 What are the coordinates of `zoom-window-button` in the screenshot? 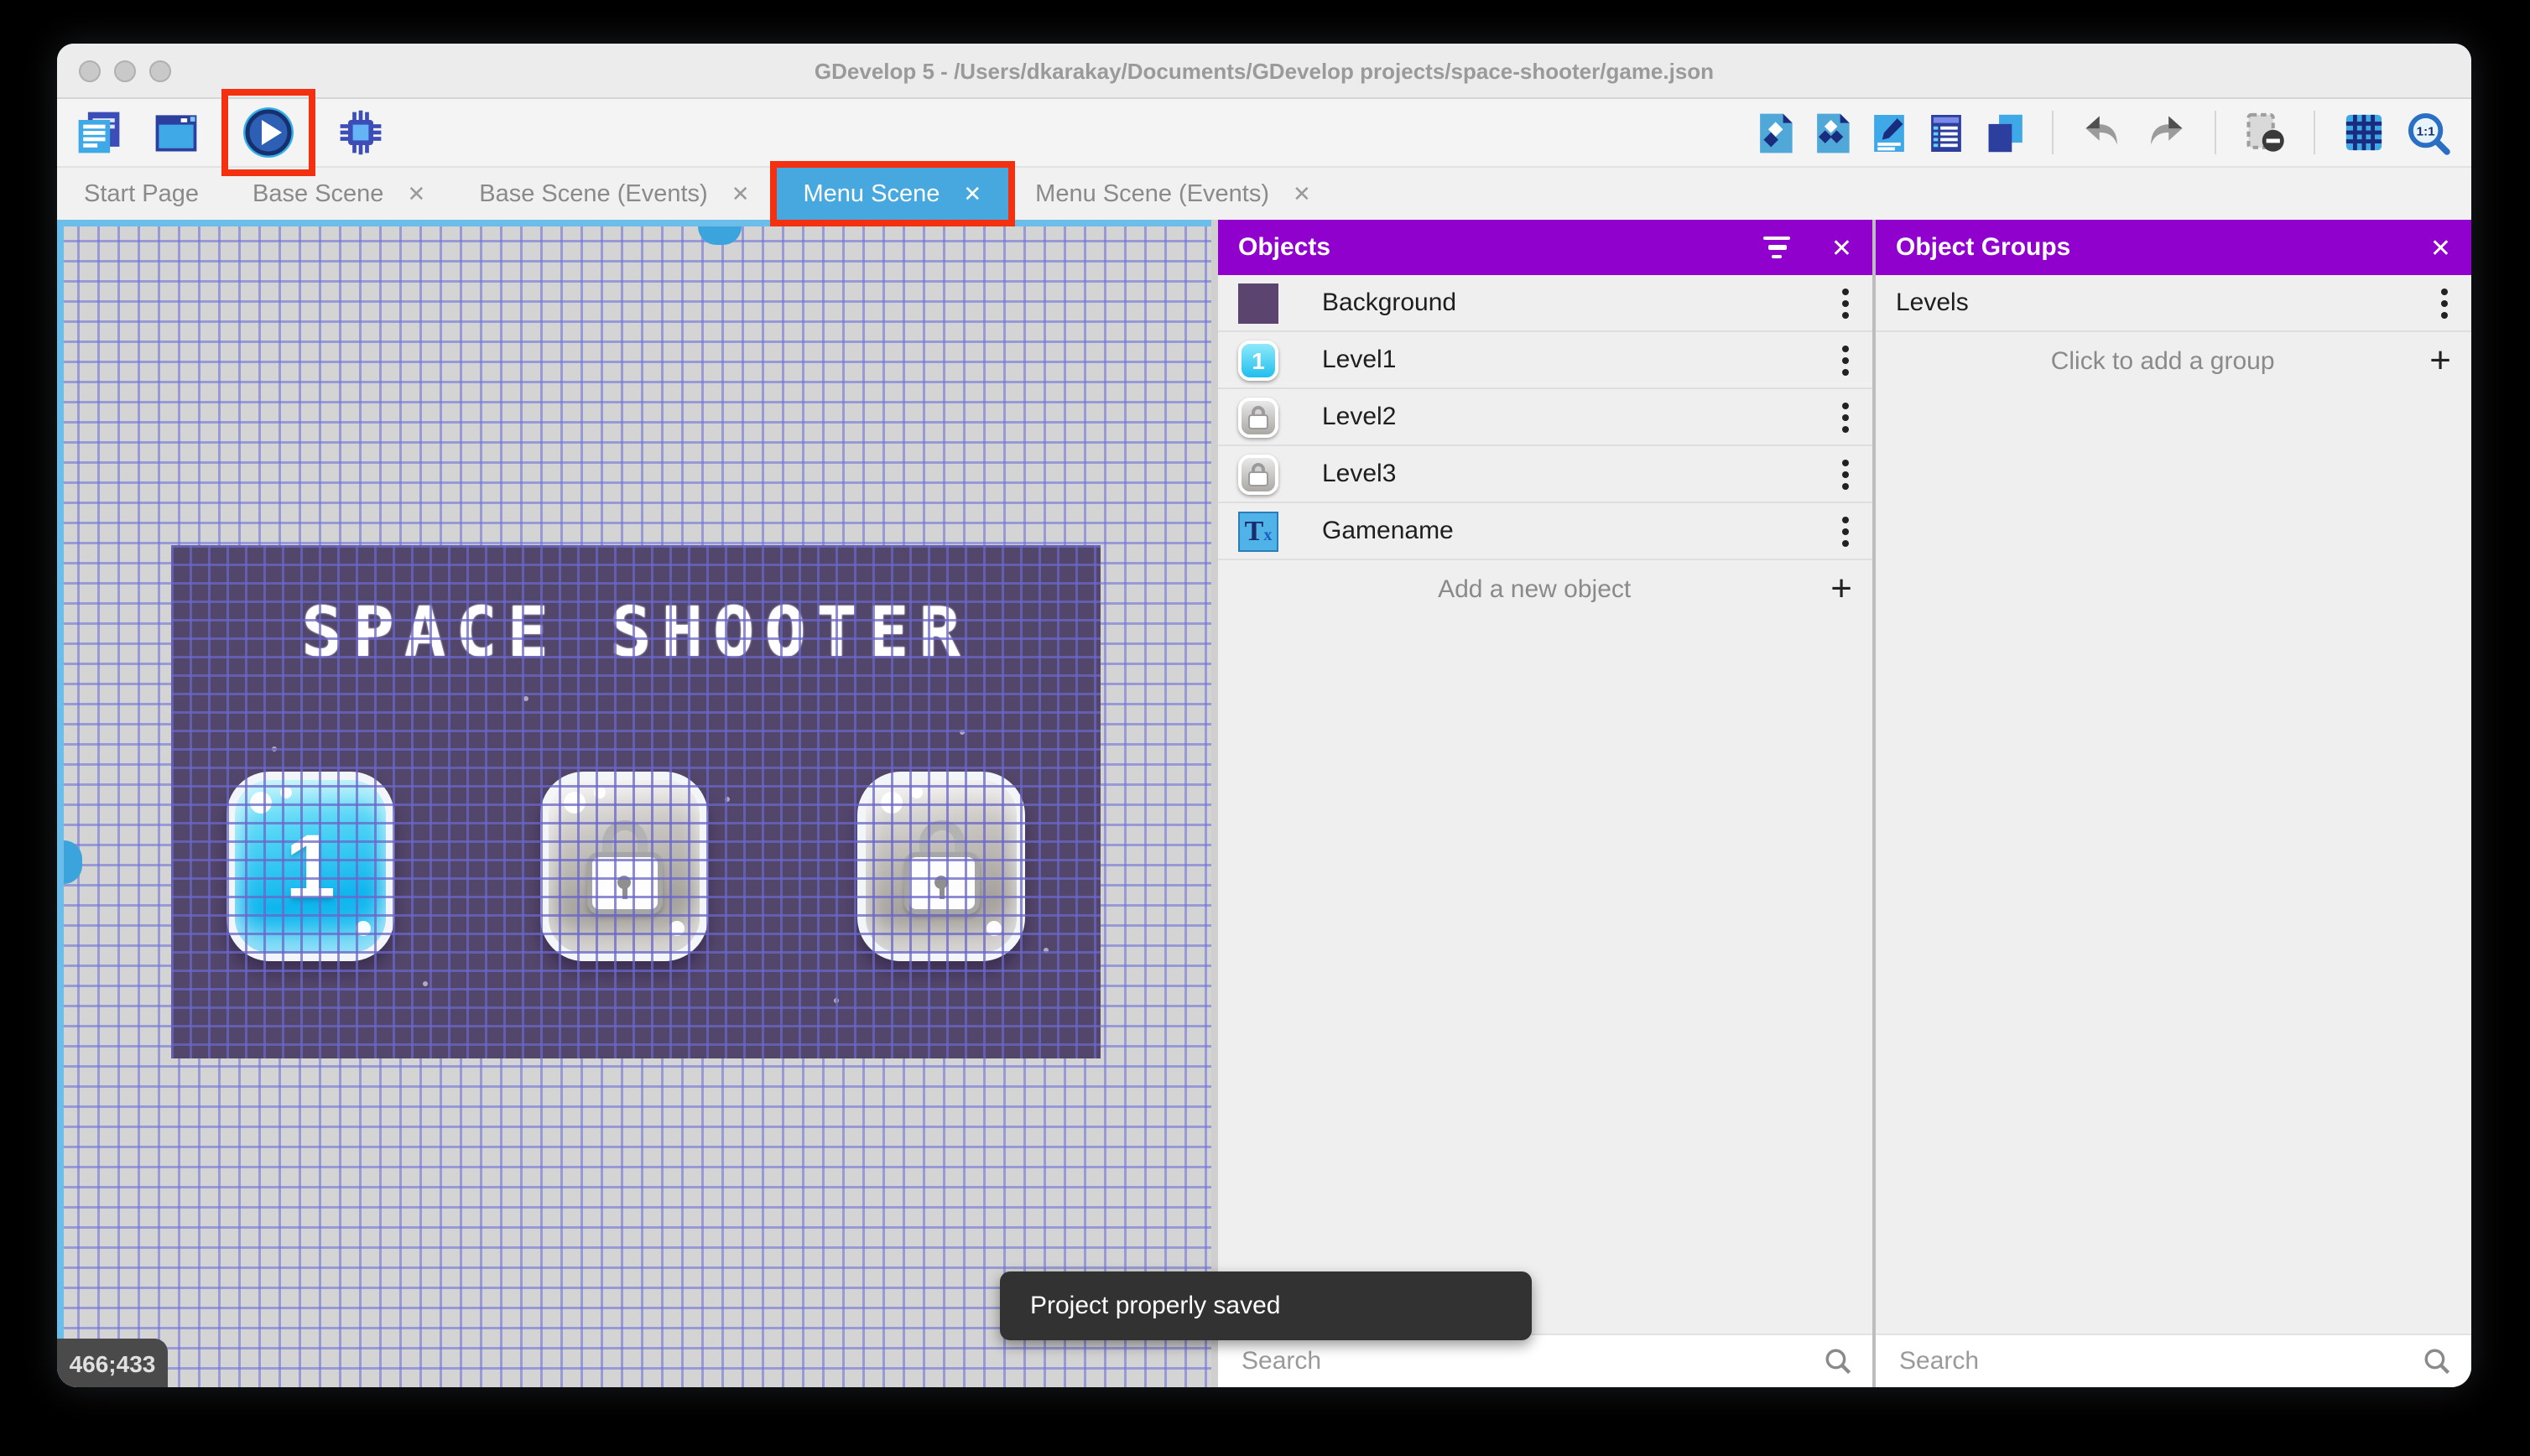 It's located at (160, 71).